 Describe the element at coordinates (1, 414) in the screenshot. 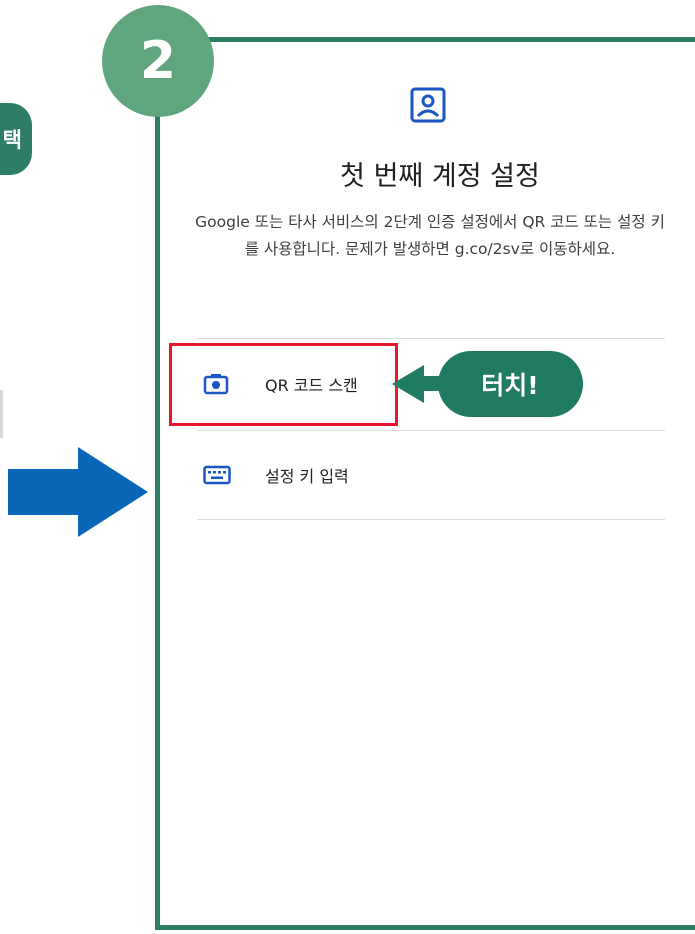

I see `prev-step-divider` at that location.